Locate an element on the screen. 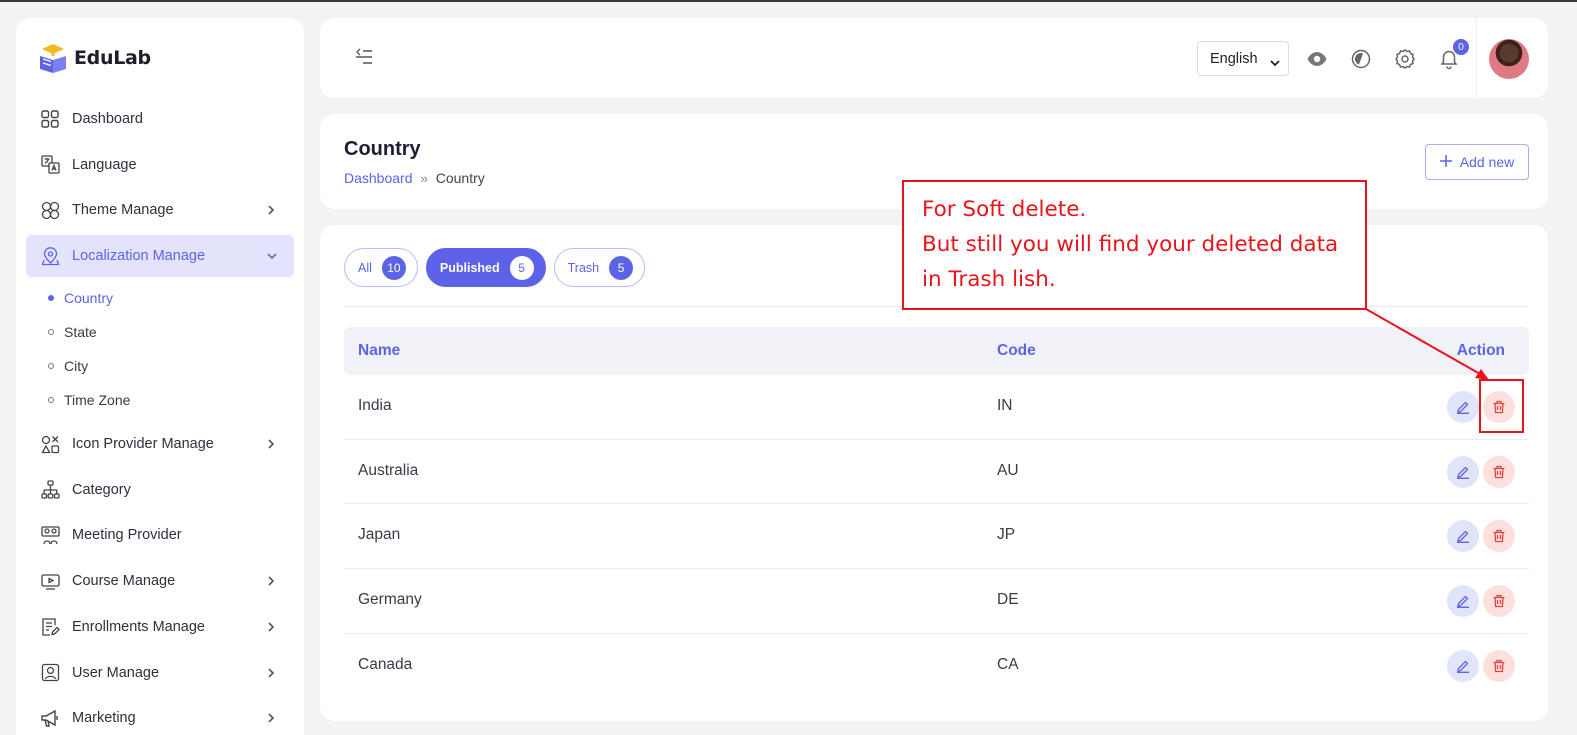 This screenshot has width=1577, height=735. tab-label: Published is located at coordinates (469, 267).